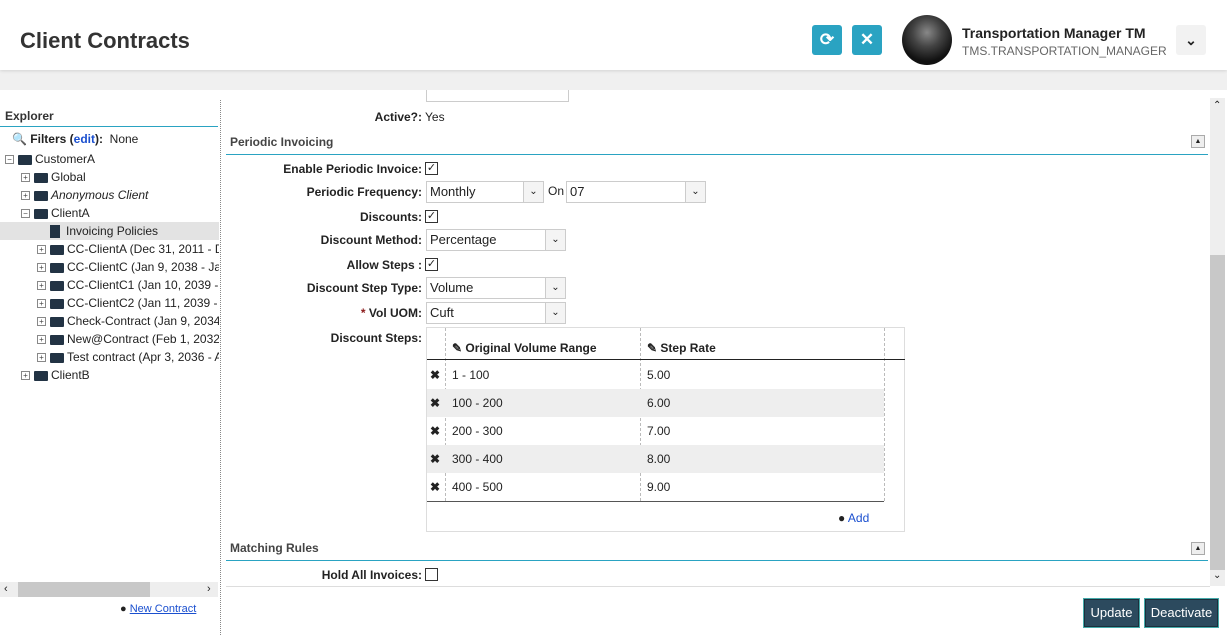  I want to click on edit-icon: ✎, so click(457, 348).